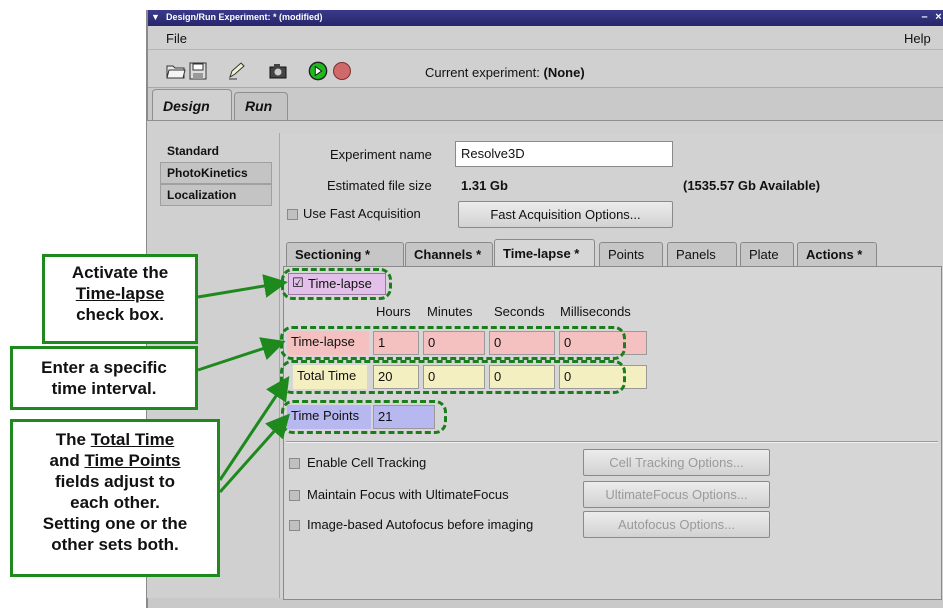  I want to click on arrow-to-checkbox, so click(242, 286).